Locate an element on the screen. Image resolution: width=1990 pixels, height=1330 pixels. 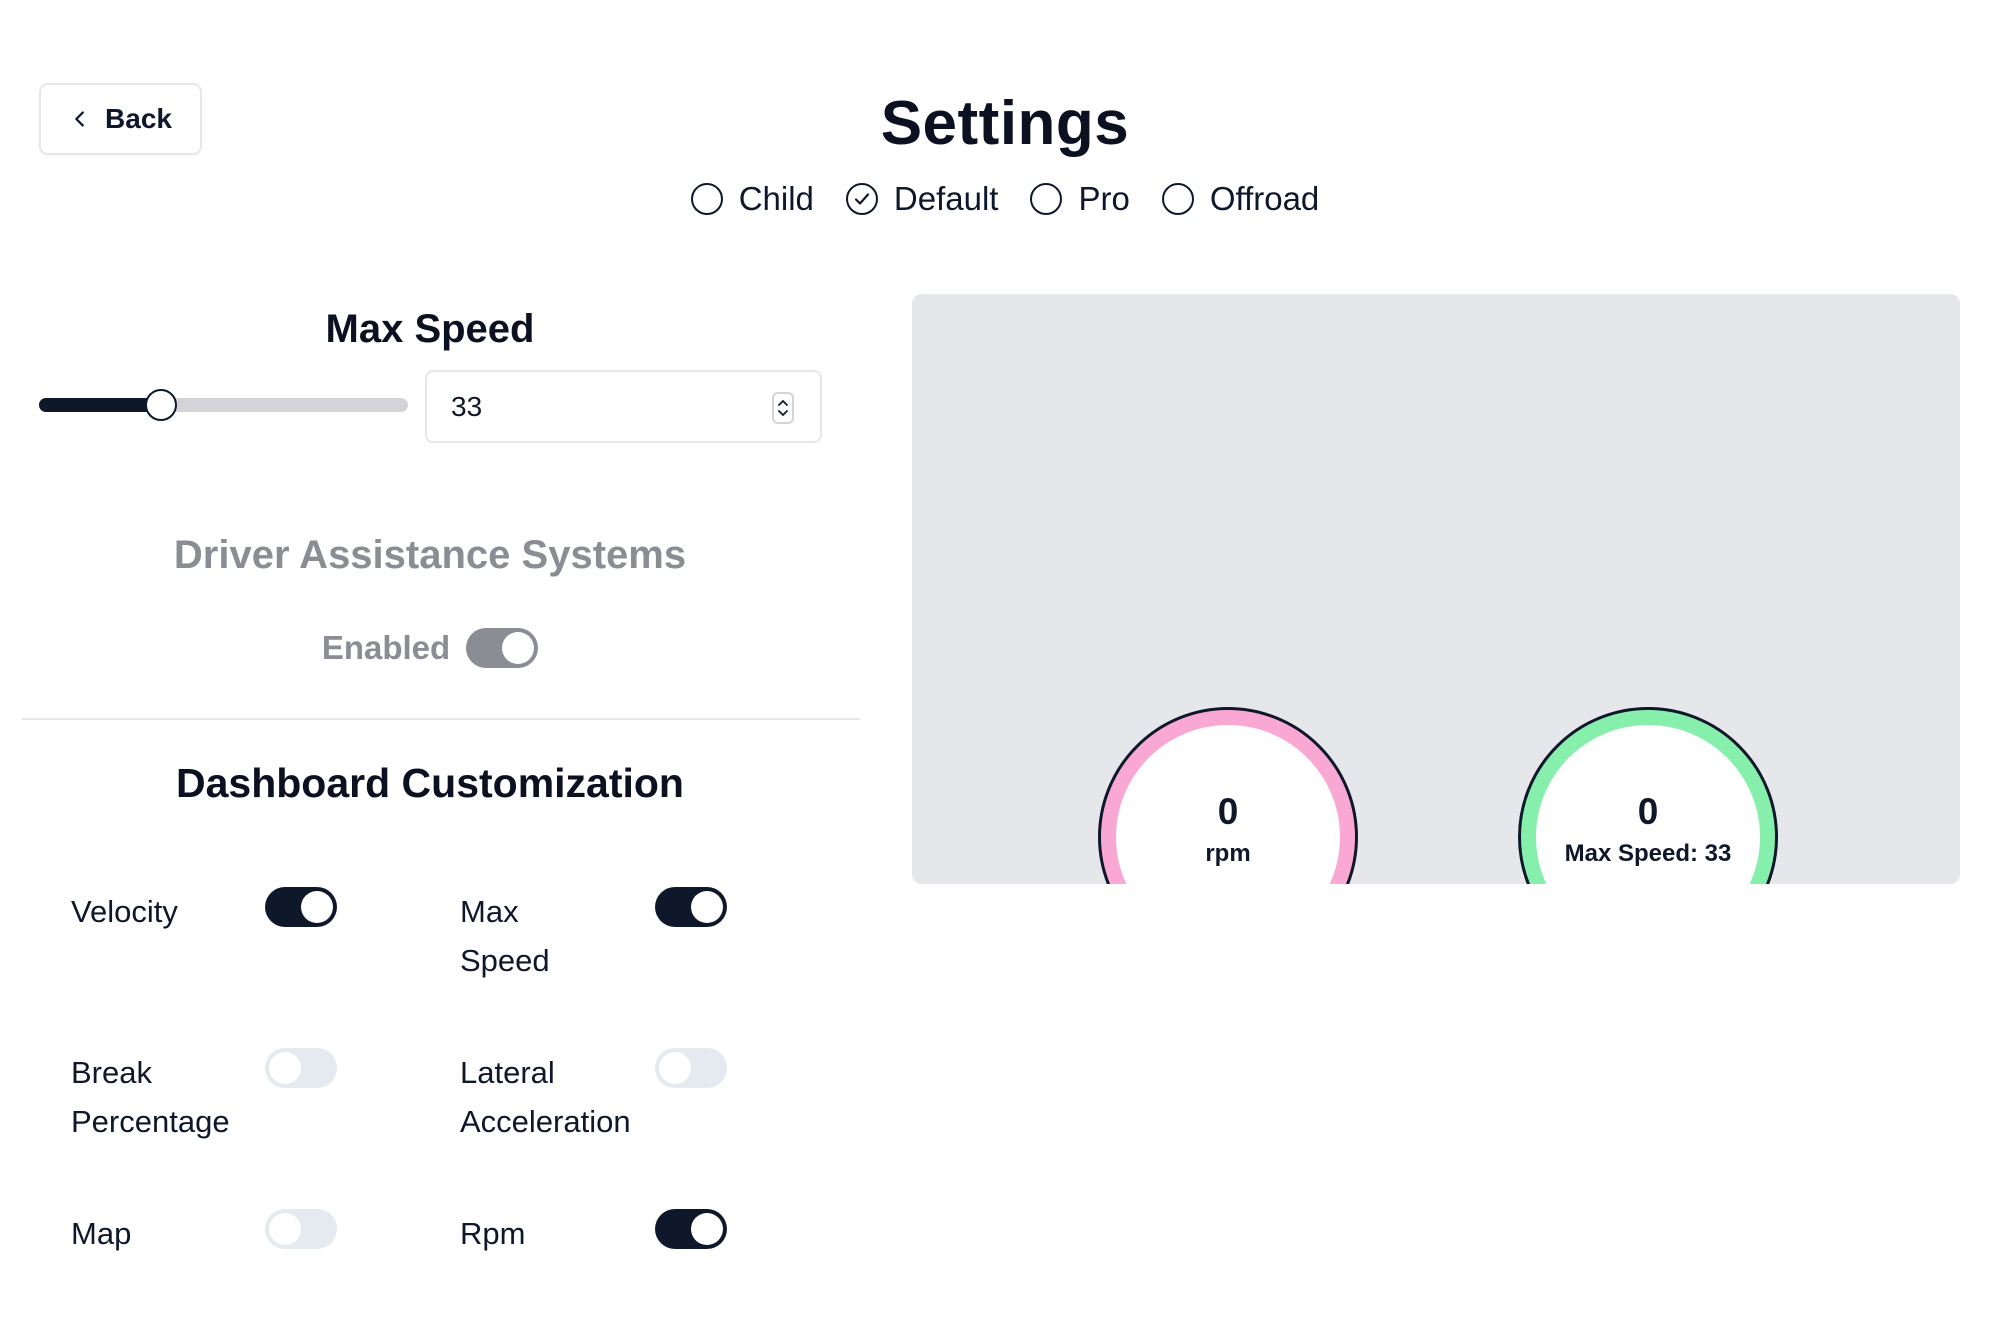
speed-gauge: 0 Max Speed: 33 is located at coordinates (1648, 795).